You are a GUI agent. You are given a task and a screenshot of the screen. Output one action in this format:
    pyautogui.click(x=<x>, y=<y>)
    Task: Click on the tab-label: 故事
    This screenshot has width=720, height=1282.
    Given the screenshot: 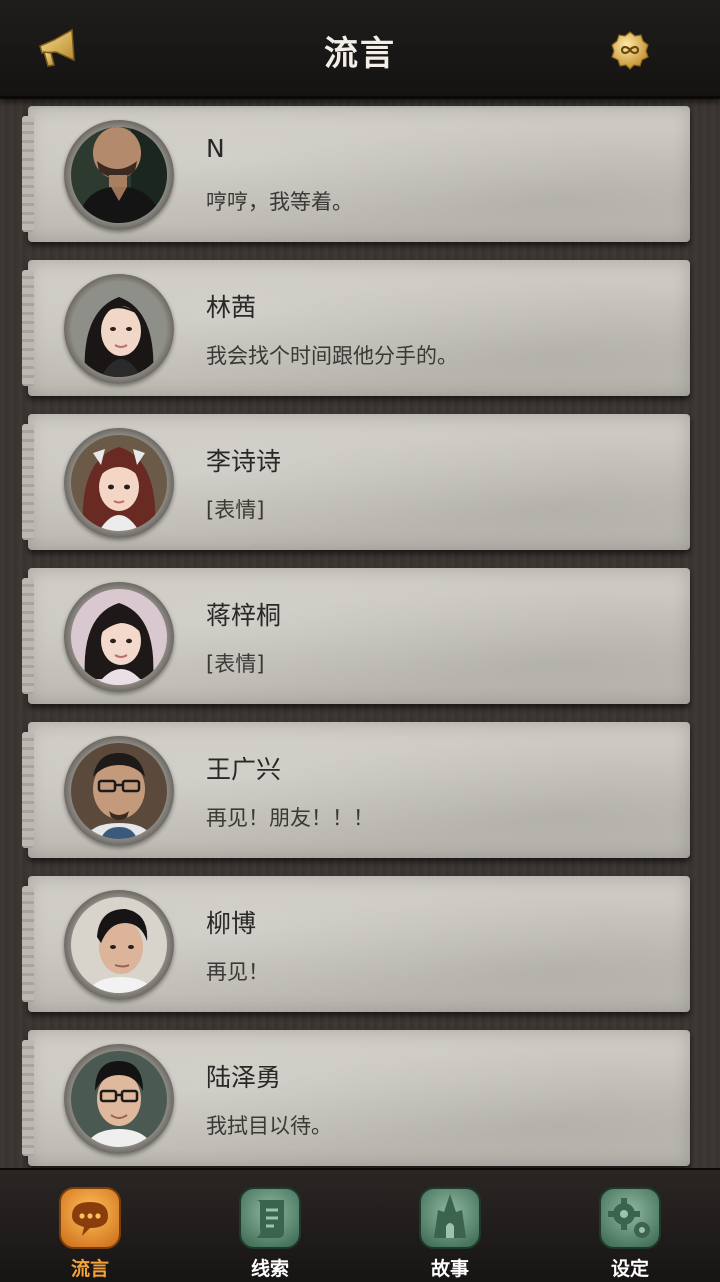 What is the action you would take?
    pyautogui.click(x=449, y=1269)
    